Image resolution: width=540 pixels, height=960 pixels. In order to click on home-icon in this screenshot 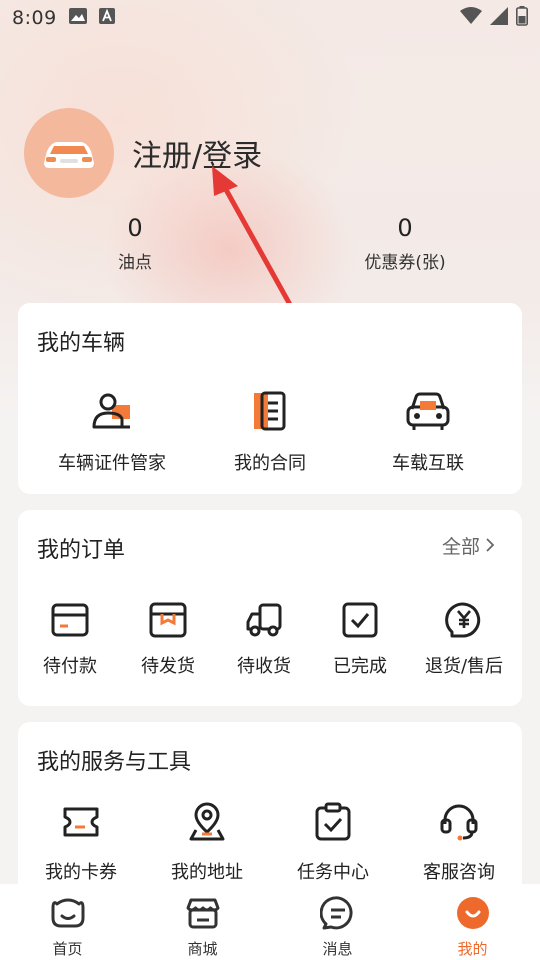, I will do `click(68, 915)`.